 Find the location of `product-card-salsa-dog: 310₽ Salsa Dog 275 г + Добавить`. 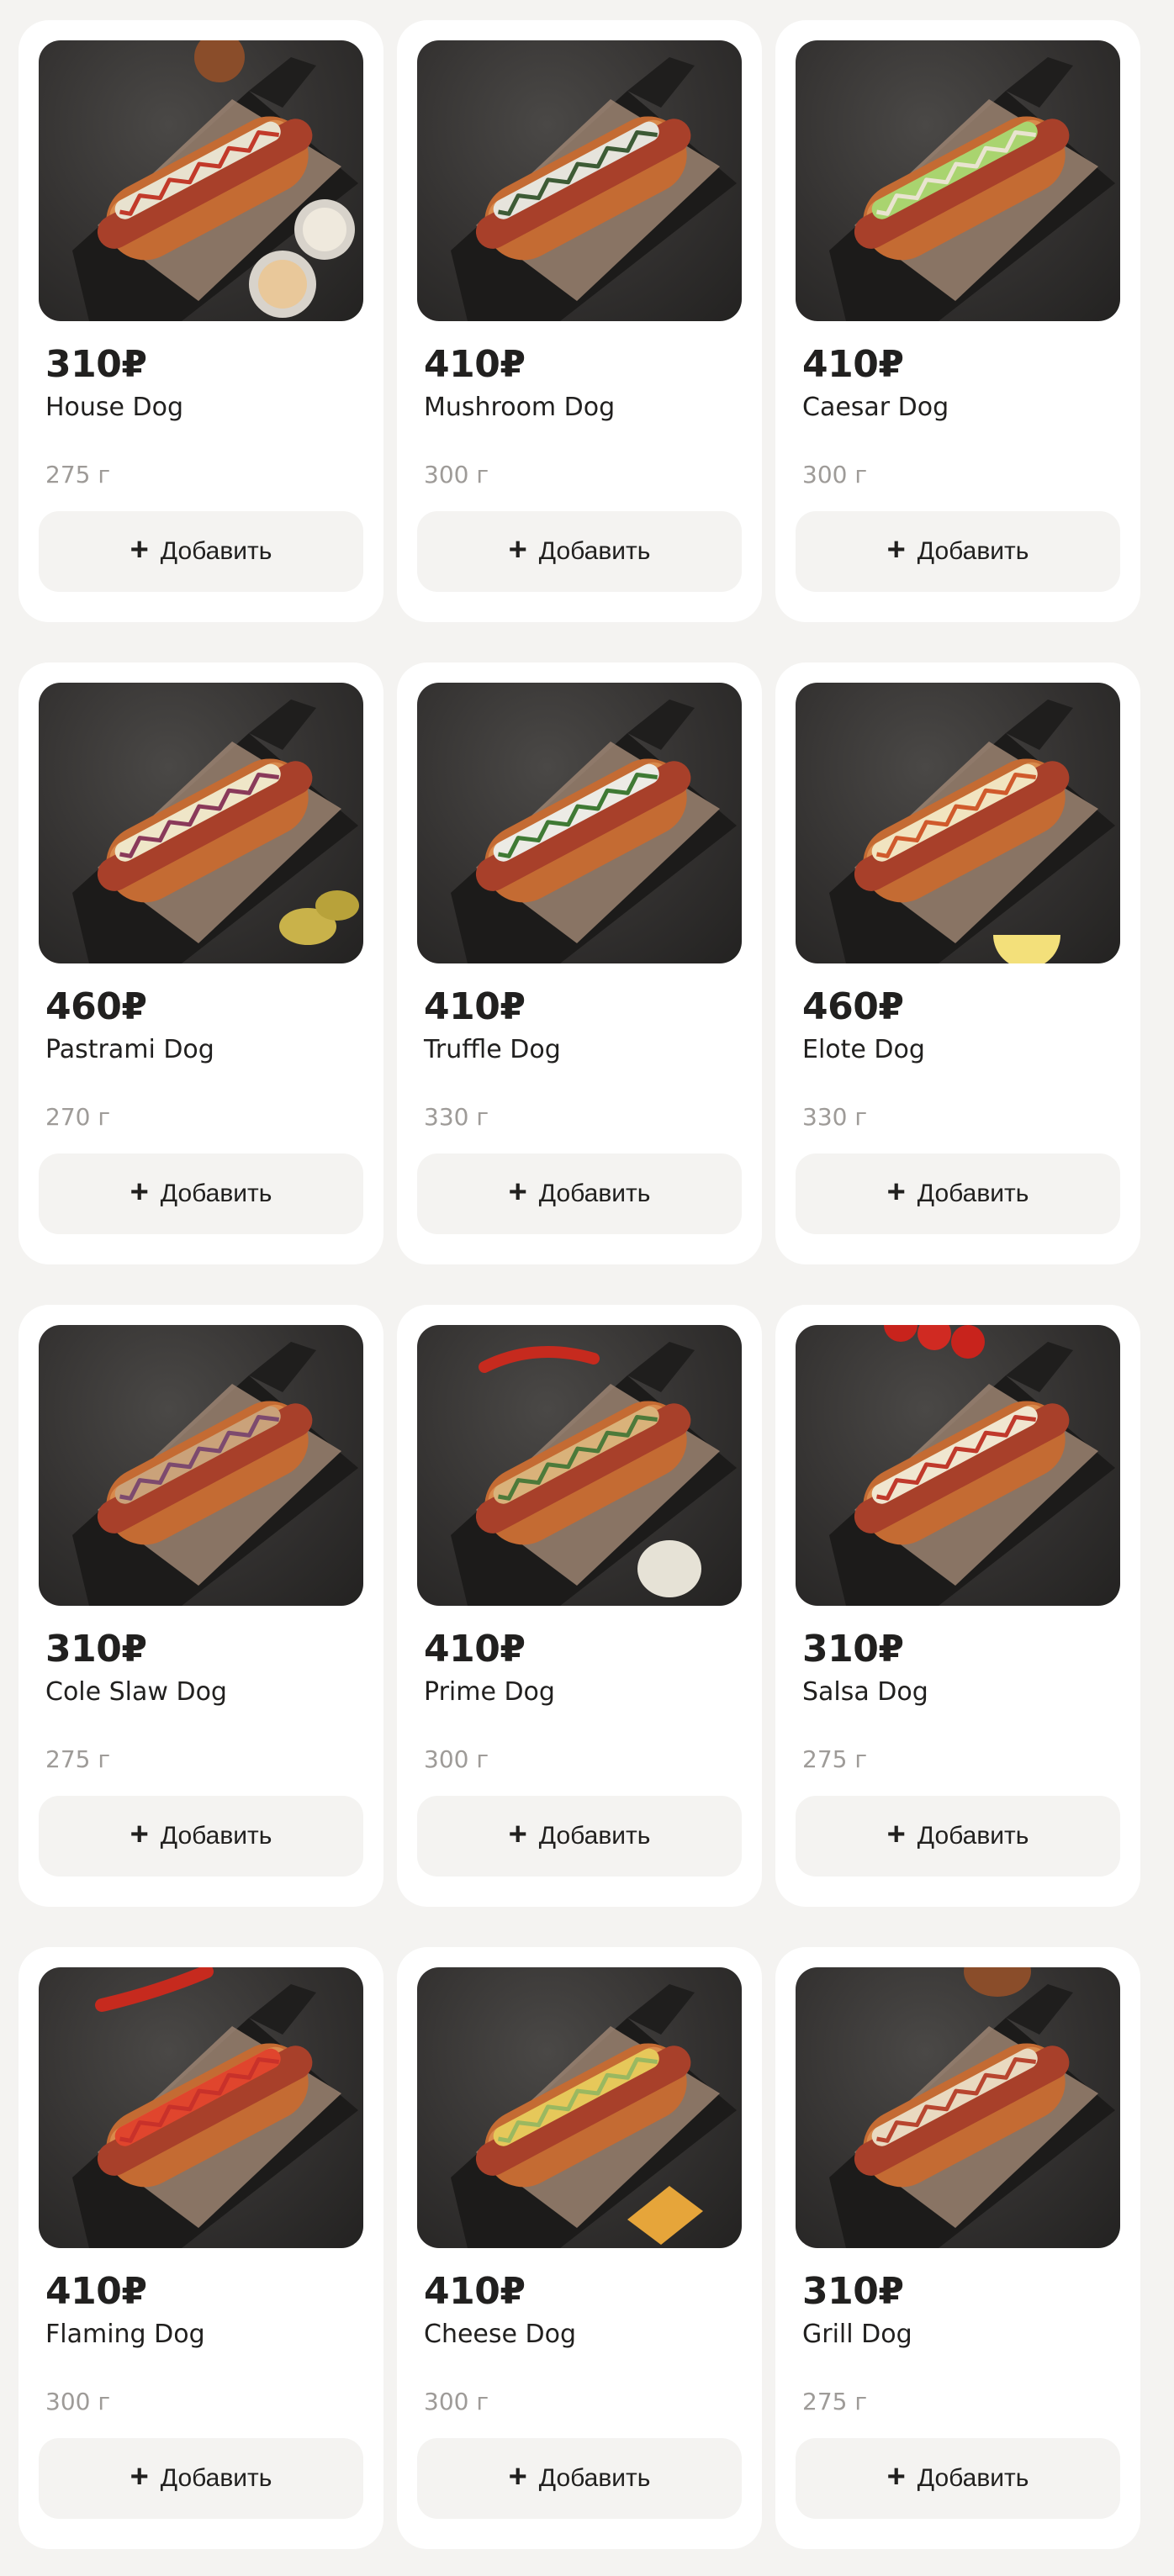

product-card-salsa-dog: 310₽ Salsa Dog 275 г + Добавить is located at coordinates (958, 1606).